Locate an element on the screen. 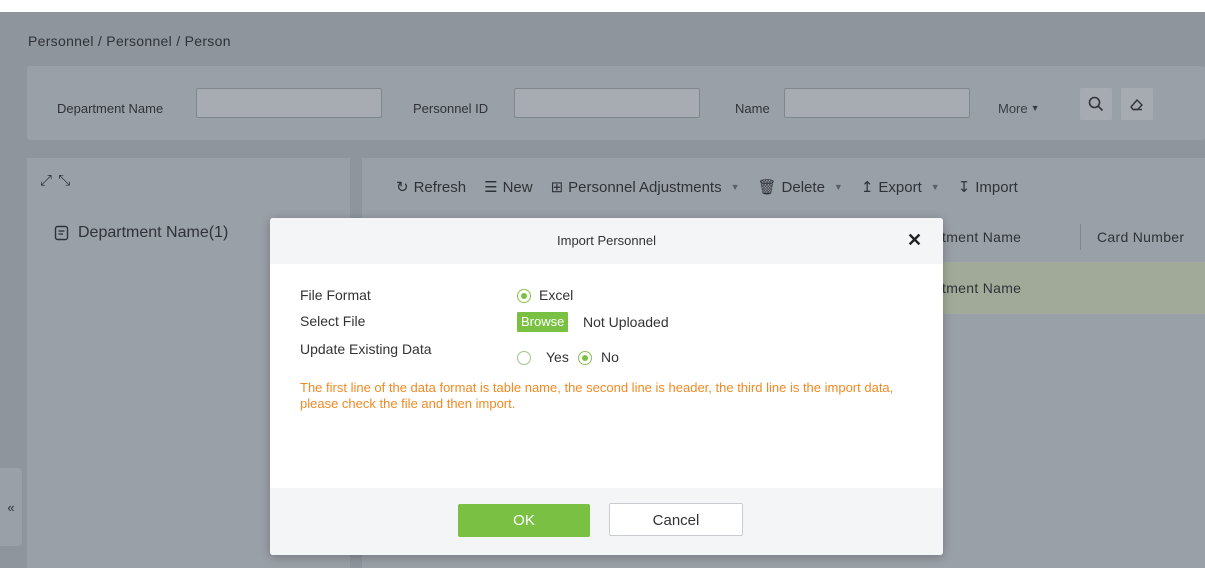 The height and width of the screenshot is (568, 1205). tree-item-department: Department Name(1) is located at coordinates (141, 233).